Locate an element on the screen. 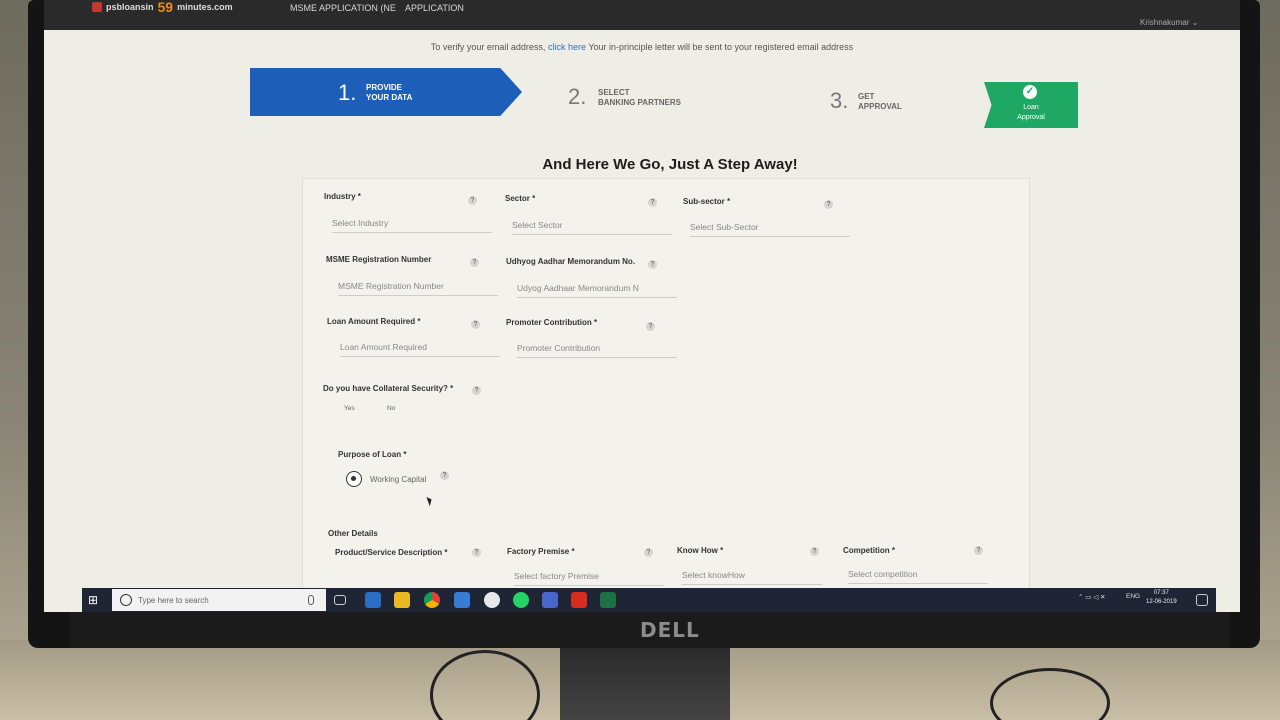 The image size is (1280, 720). step-label-line2: APPROVAL is located at coordinates (880, 106).